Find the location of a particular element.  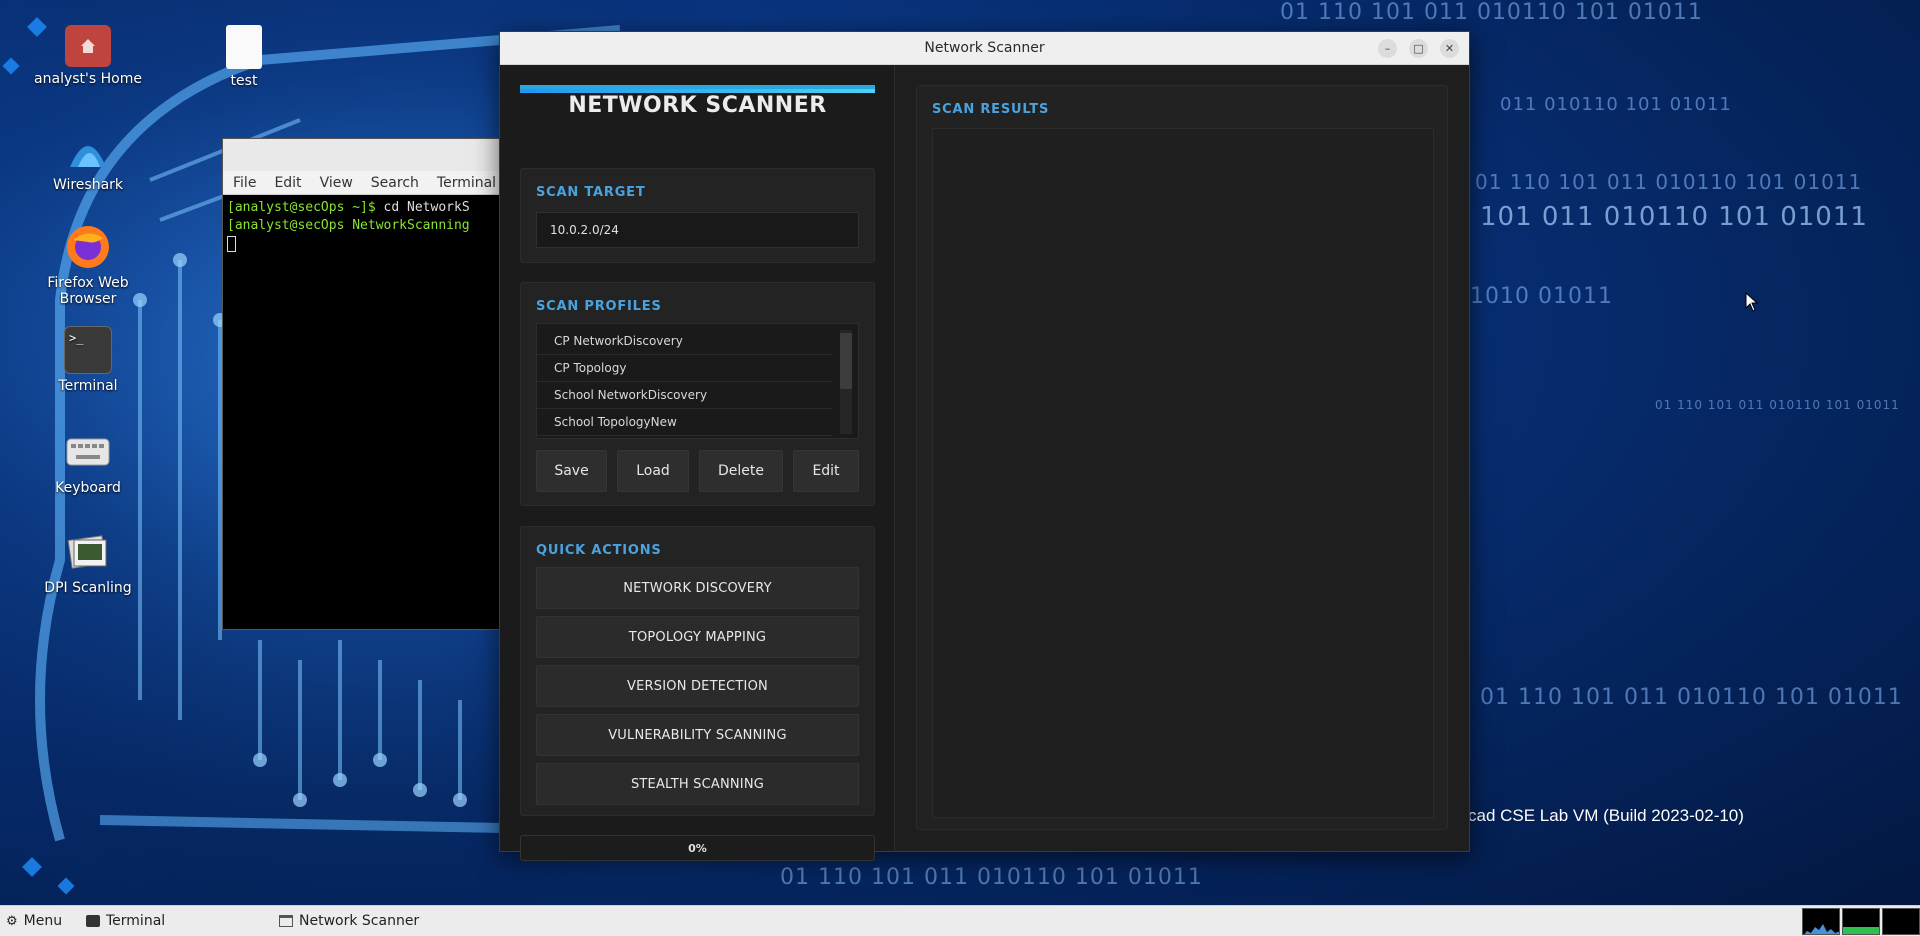

scan-profiles-heading: SCAN PROFILES is located at coordinates (599, 306).